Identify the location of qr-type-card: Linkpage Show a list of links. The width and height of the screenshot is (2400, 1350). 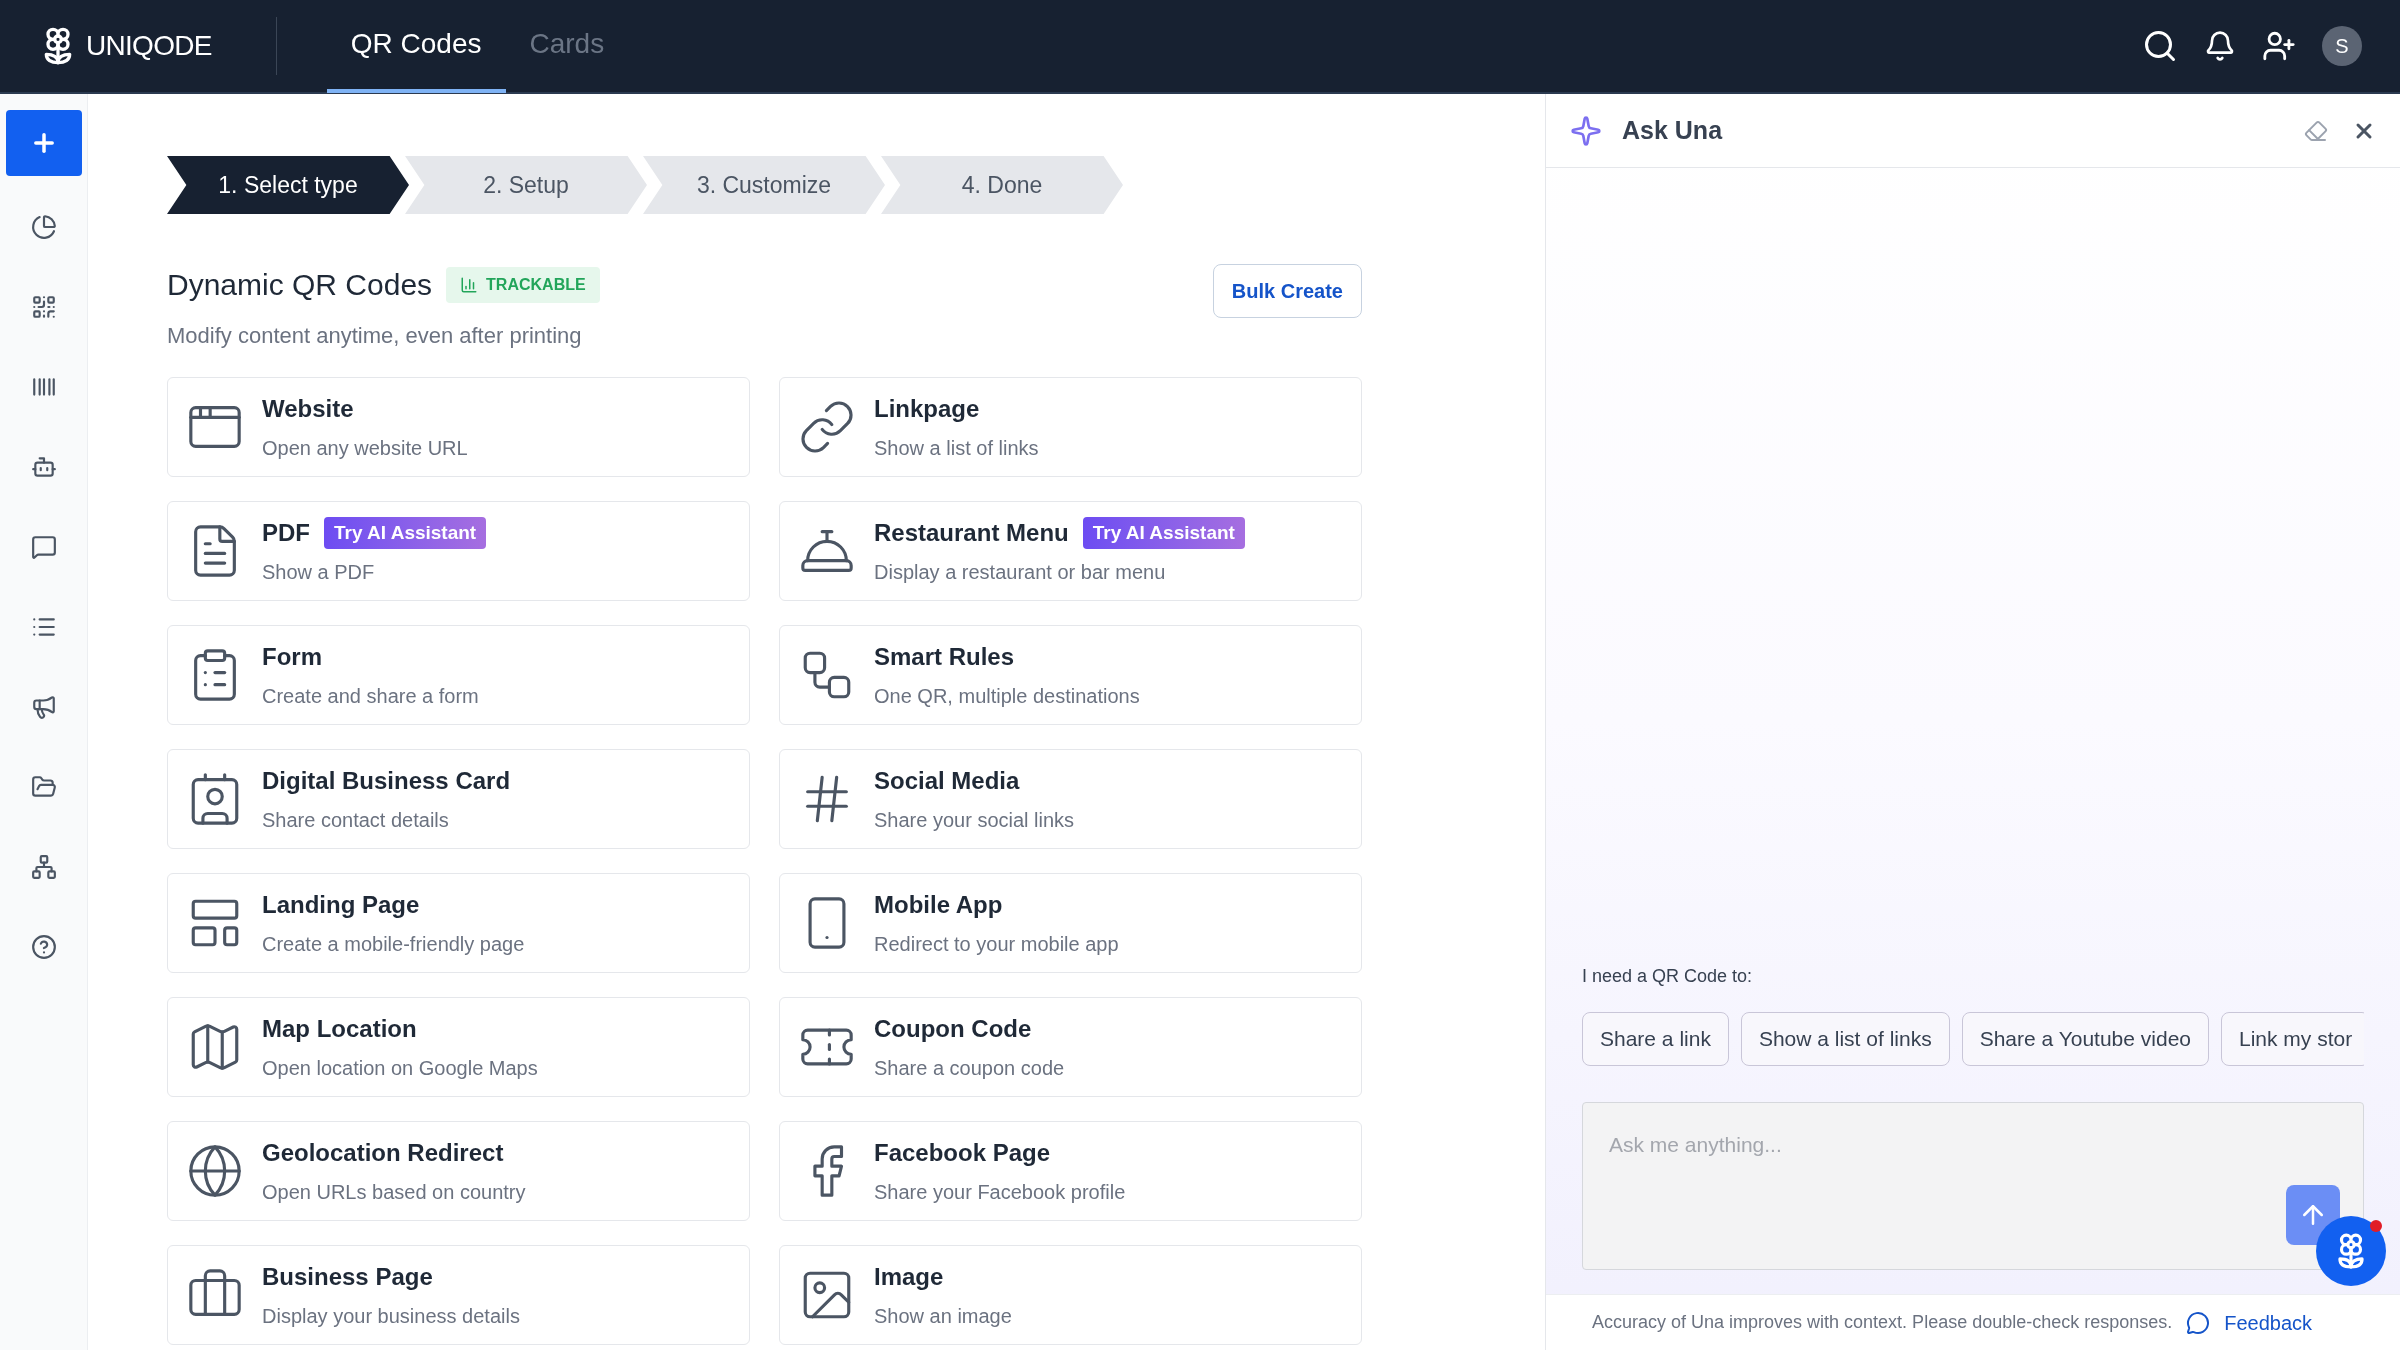
(1070, 427).